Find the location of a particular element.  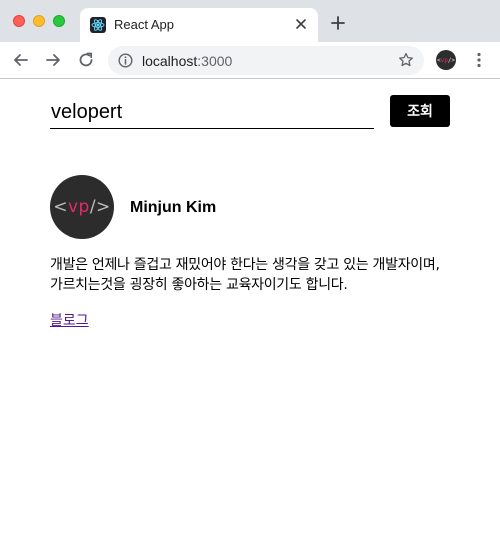

profile-badge-close: /> is located at coordinates (451, 60).